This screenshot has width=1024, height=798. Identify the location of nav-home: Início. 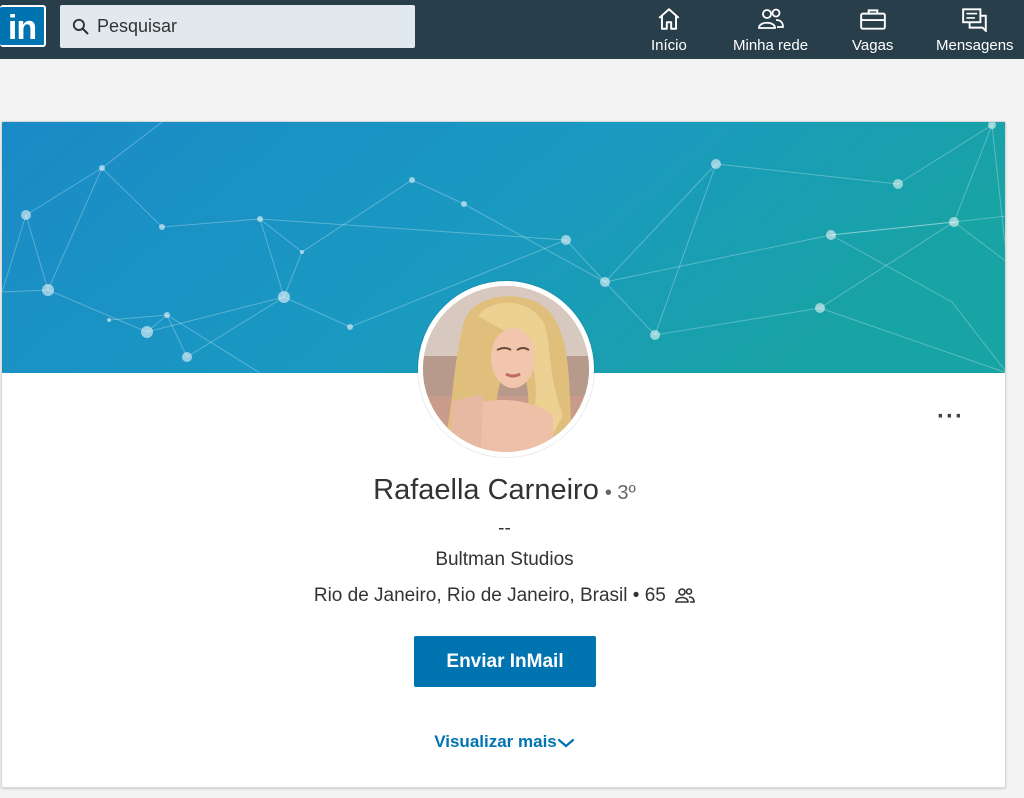
(669, 30).